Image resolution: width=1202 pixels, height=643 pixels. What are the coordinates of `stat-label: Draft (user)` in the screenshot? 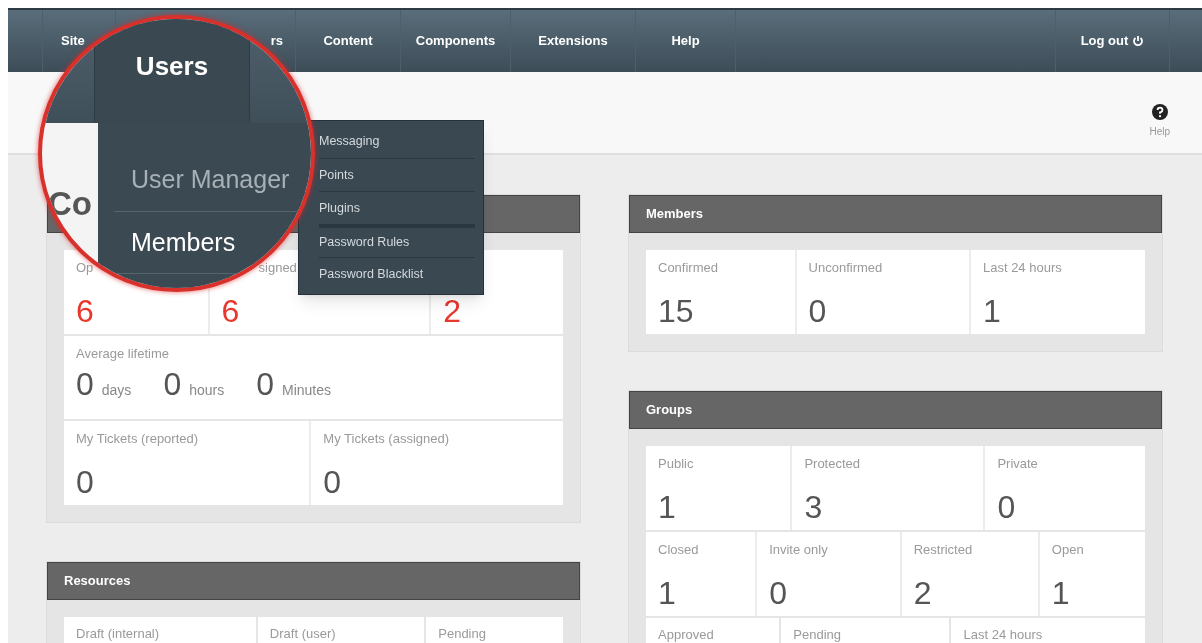 It's located at (302, 633).